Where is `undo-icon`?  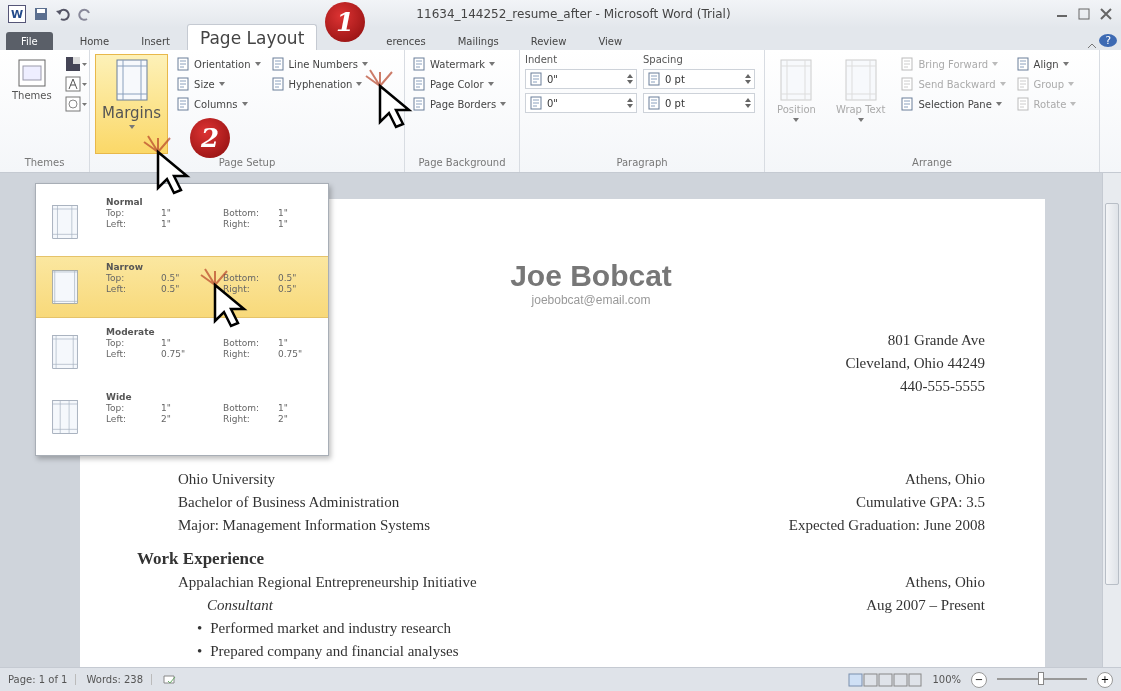 undo-icon is located at coordinates (63, 14).